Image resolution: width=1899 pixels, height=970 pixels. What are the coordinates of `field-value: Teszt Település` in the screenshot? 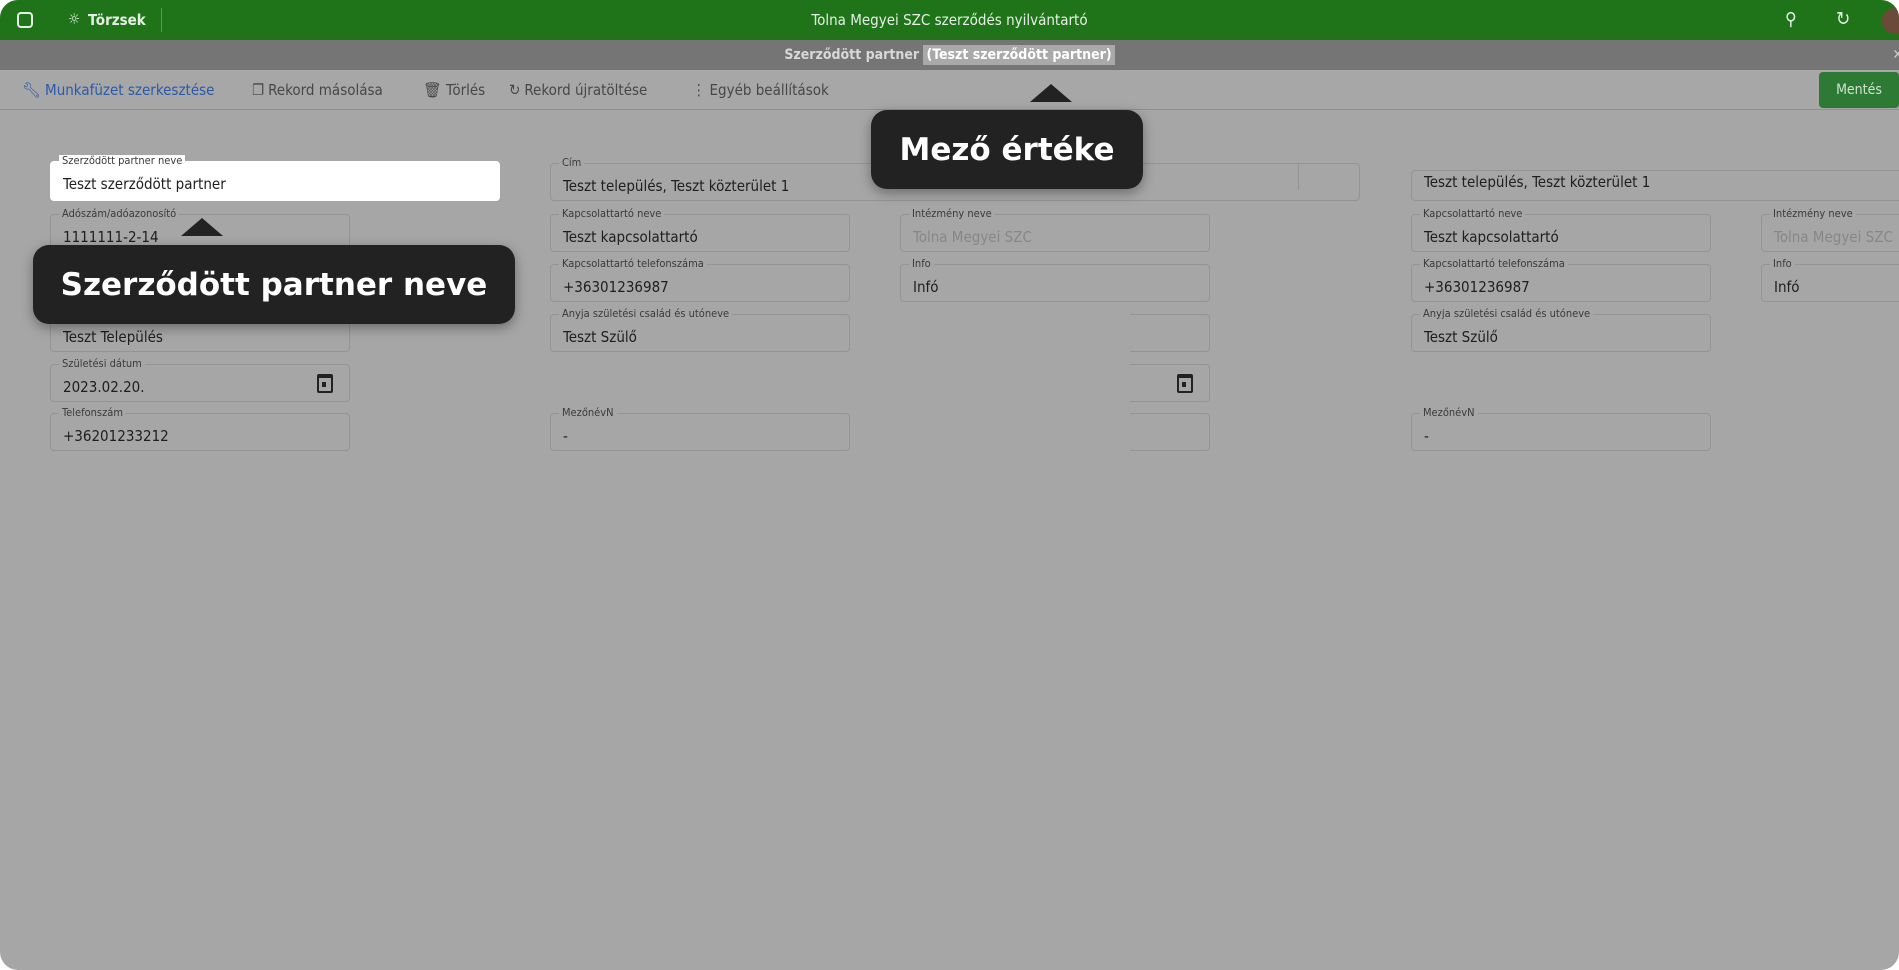 It's located at (113, 337).